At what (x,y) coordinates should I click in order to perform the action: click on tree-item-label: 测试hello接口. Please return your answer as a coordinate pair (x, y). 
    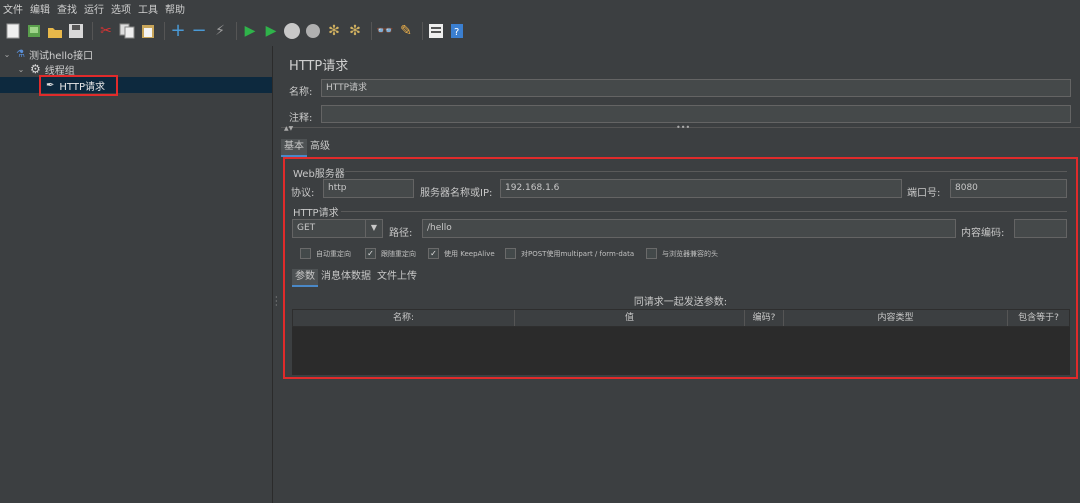
    Looking at the image, I should click on (61, 56).